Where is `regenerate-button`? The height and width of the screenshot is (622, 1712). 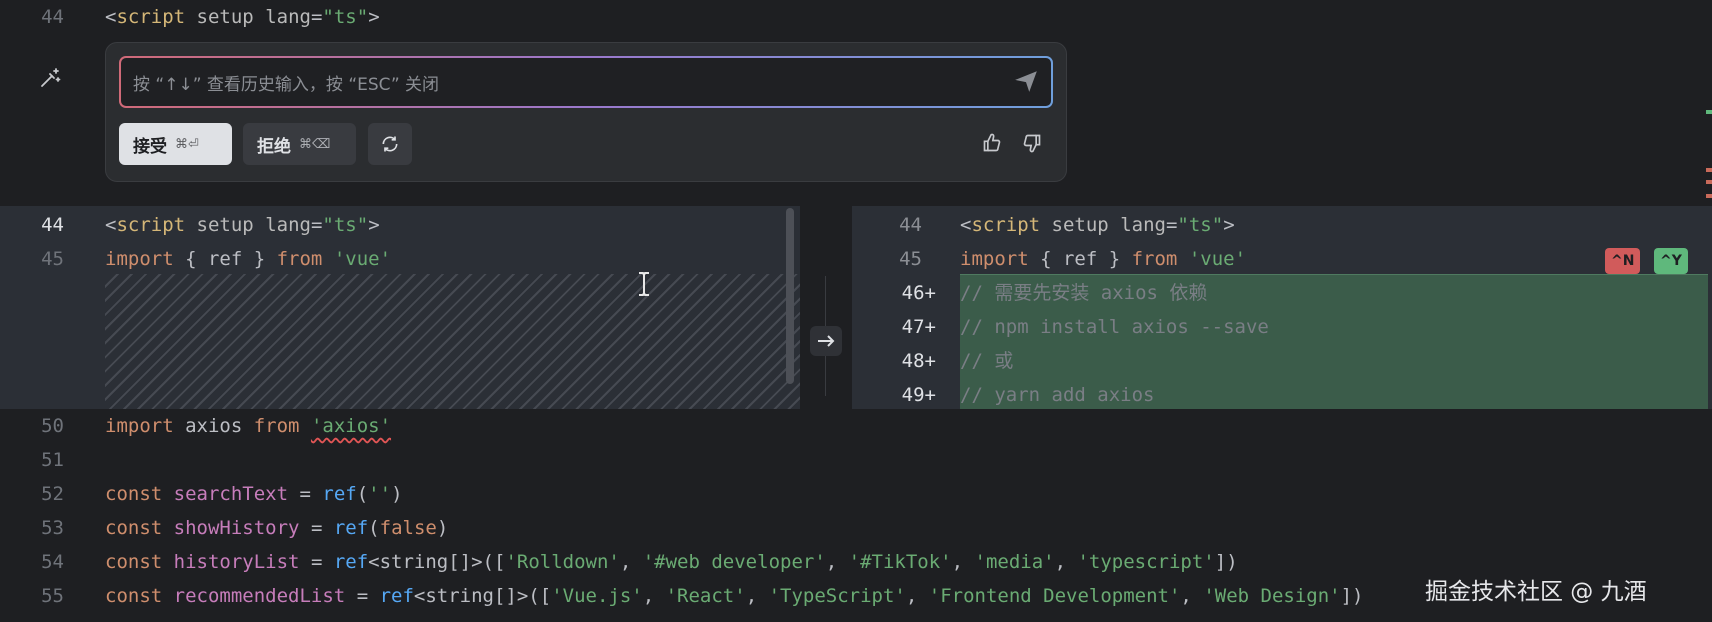
regenerate-button is located at coordinates (390, 144).